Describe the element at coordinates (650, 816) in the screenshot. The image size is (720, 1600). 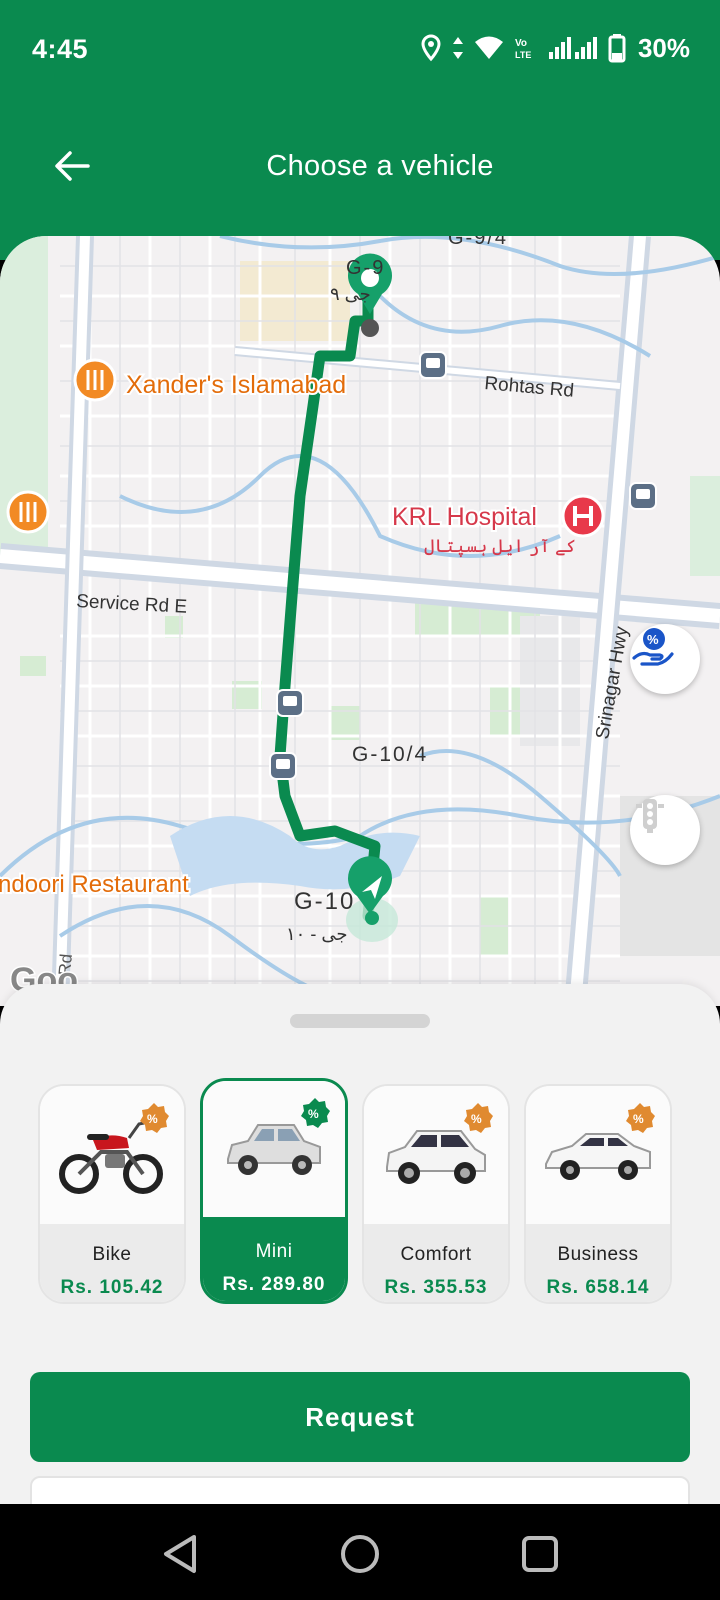
I see `traffic-light-icon` at that location.